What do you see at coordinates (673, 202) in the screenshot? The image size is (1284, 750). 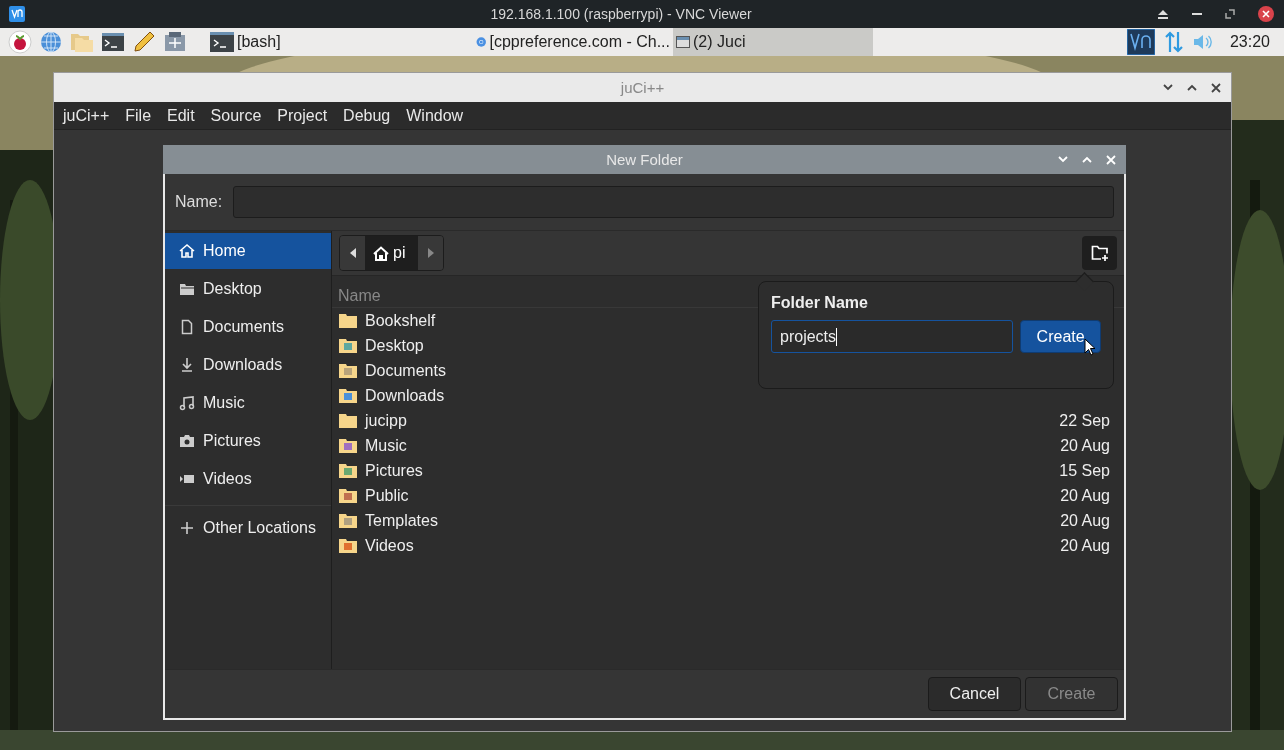 I see `name-field` at bounding box center [673, 202].